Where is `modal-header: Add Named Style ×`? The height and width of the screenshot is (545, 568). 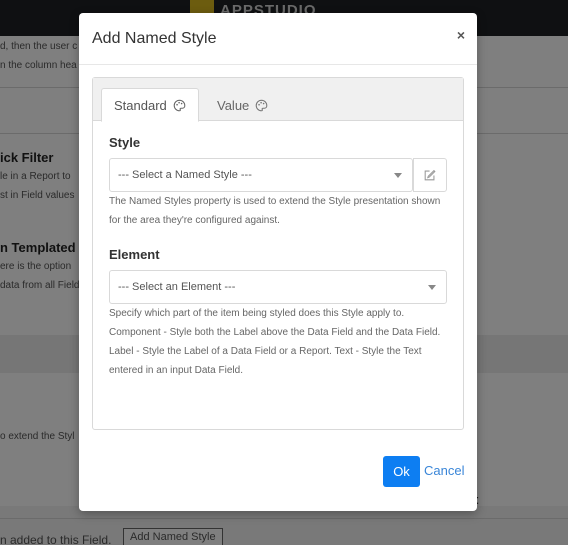 modal-header: Add Named Style × is located at coordinates (278, 39).